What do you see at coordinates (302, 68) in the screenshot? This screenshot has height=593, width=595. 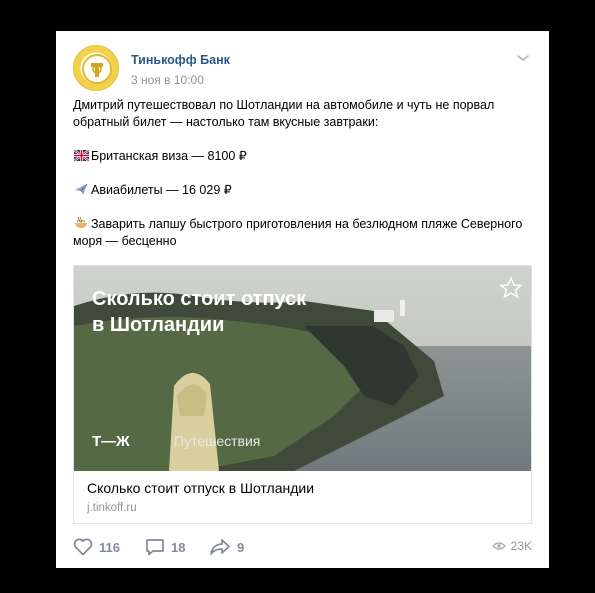 I see `post-header: Тинькофф Банк 3 ноя в 10:00` at bounding box center [302, 68].